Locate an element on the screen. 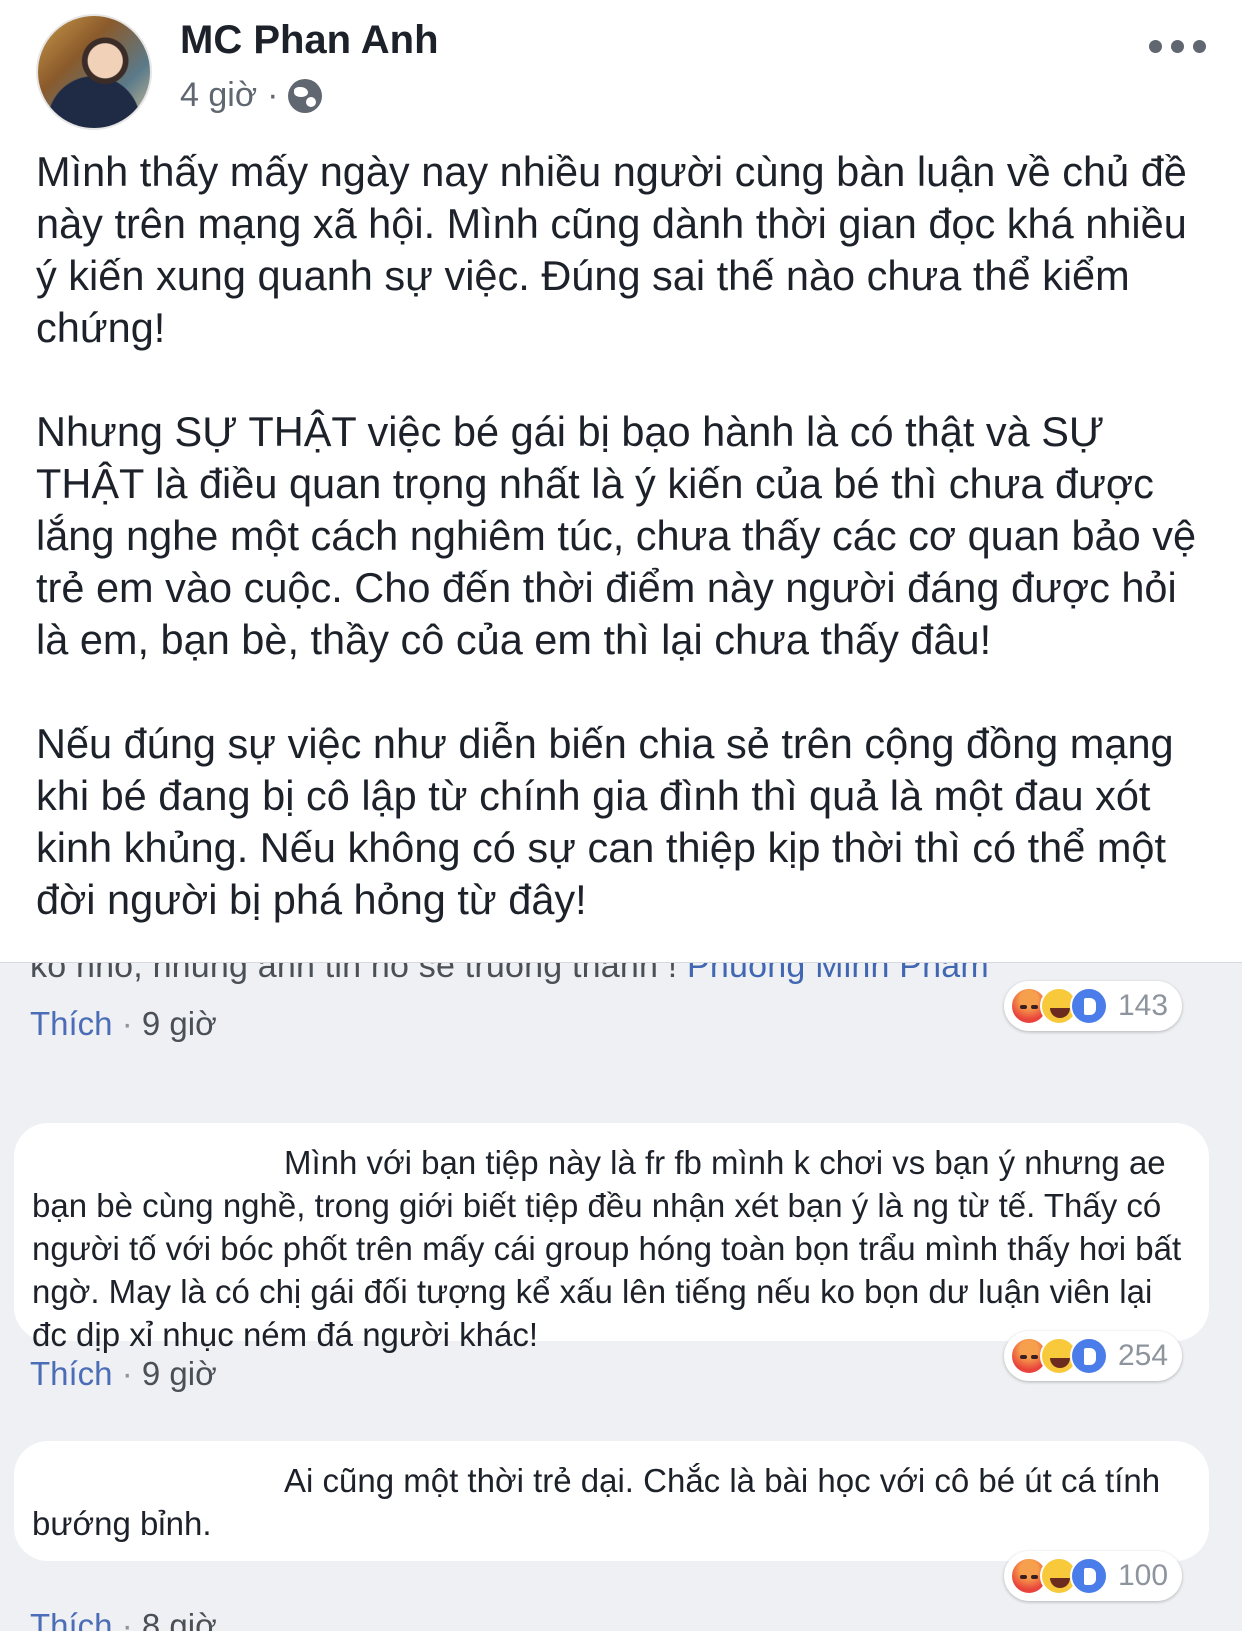  post-meta: 4 giờ · is located at coordinates (251, 95).